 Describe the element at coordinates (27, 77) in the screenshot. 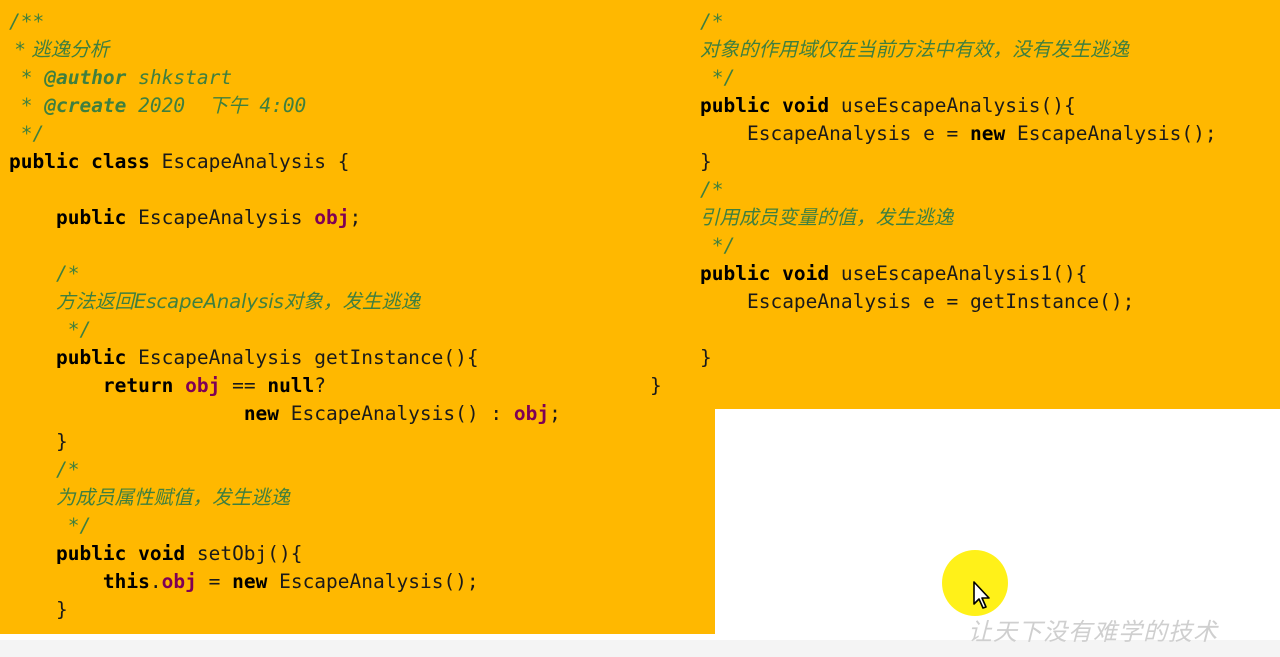

I see `doc-author-prefix: *` at that location.